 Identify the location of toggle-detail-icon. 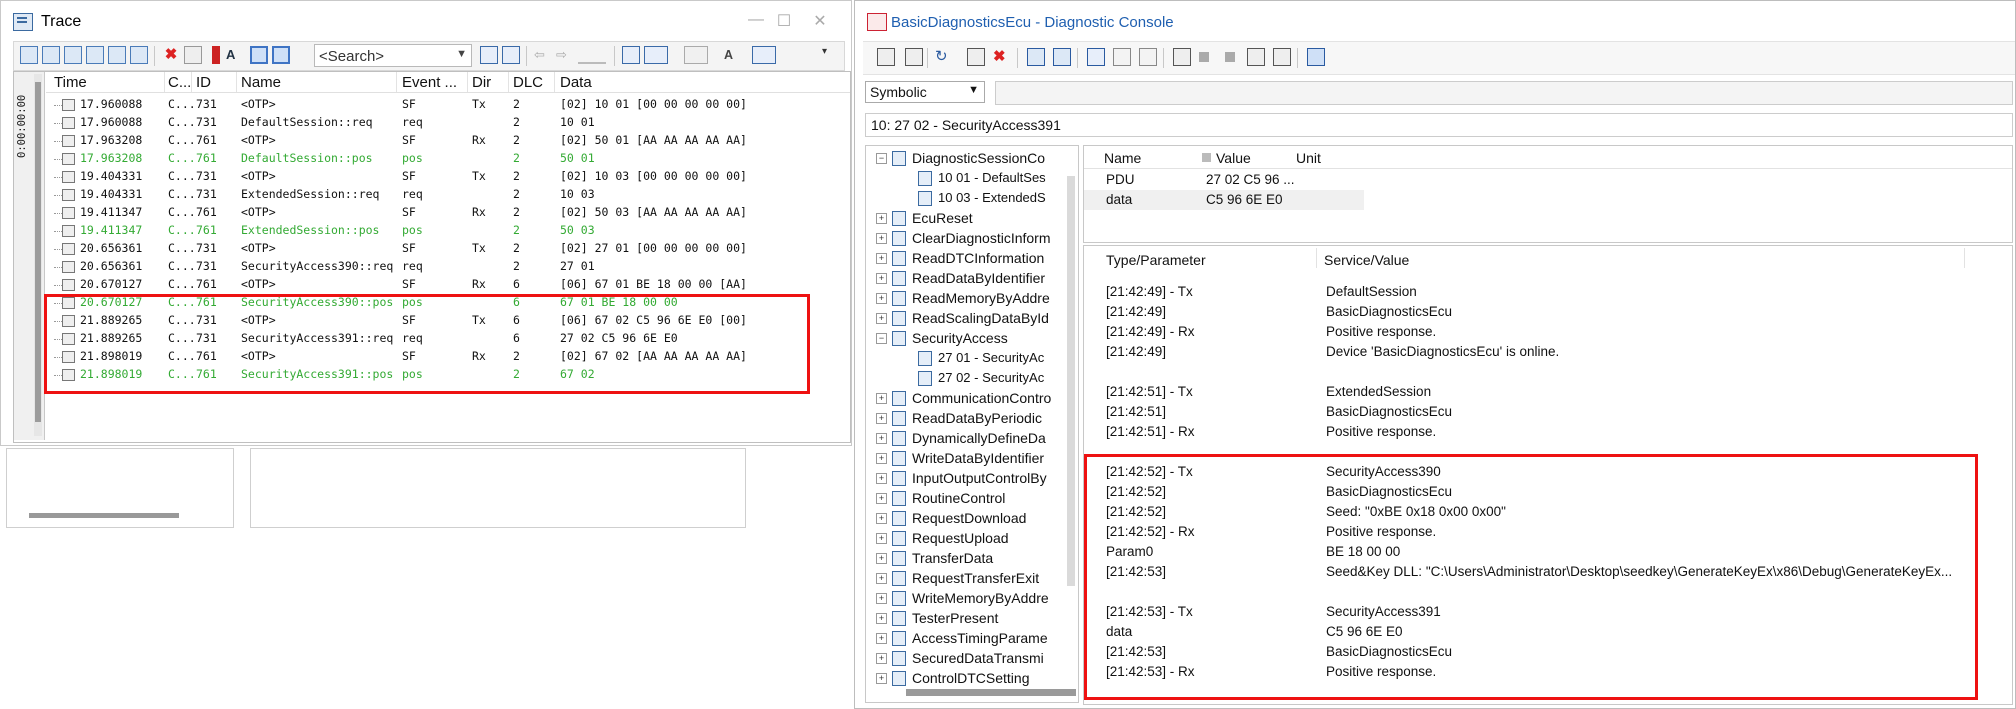
(281, 55).